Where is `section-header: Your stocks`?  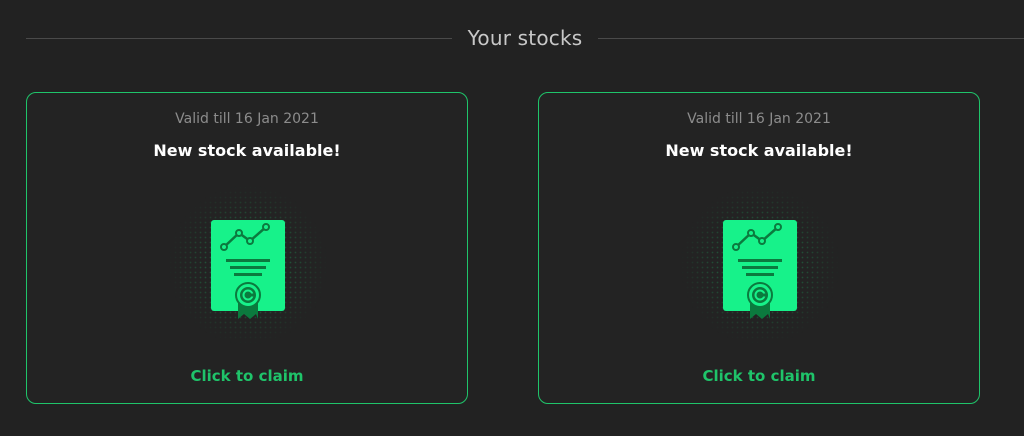
section-header: Your stocks is located at coordinates (525, 38).